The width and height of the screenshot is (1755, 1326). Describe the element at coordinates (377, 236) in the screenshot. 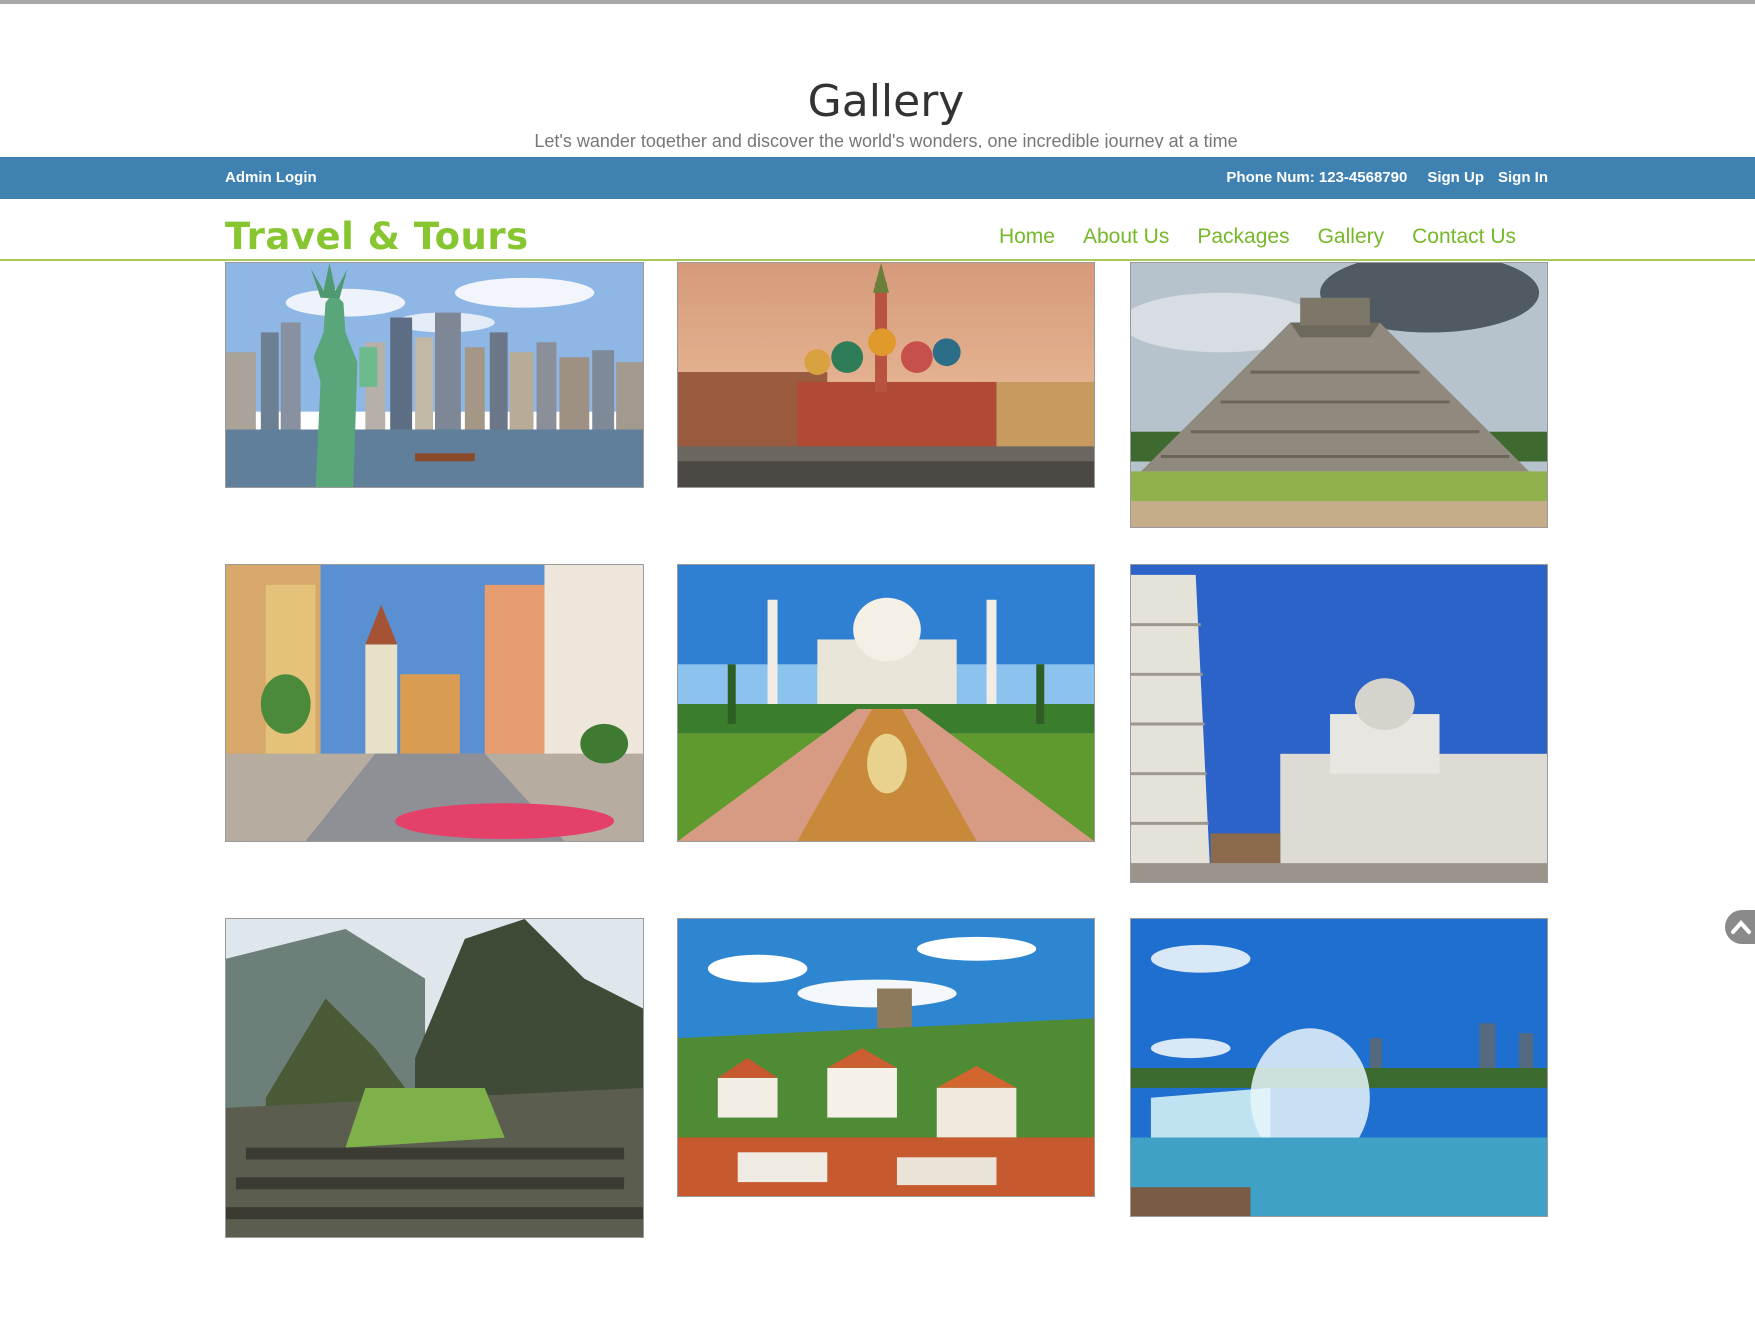

I see `site-logo: Travel & Tours` at that location.